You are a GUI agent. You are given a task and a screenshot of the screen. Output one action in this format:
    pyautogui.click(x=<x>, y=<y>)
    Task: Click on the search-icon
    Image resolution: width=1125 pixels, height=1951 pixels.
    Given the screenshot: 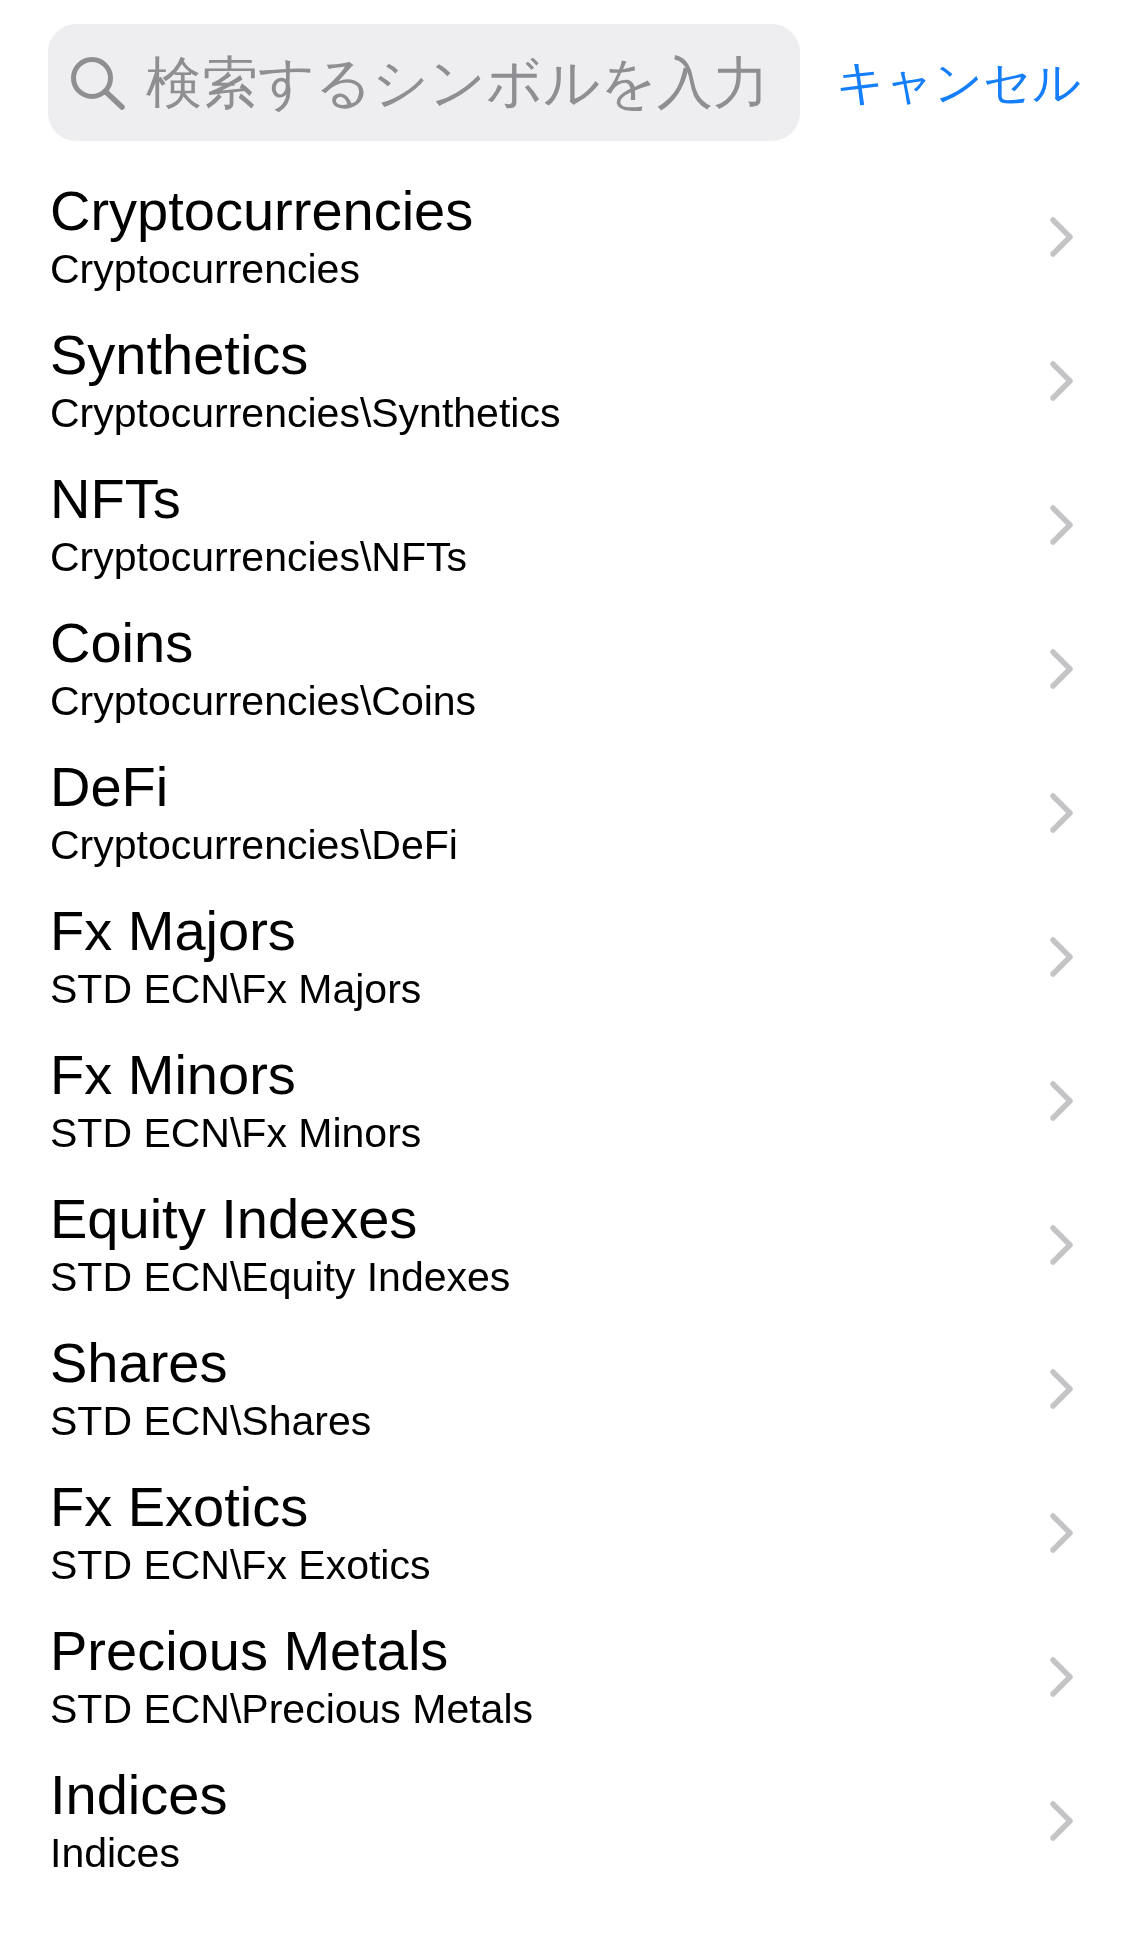 What is the action you would take?
    pyautogui.click(x=98, y=82)
    